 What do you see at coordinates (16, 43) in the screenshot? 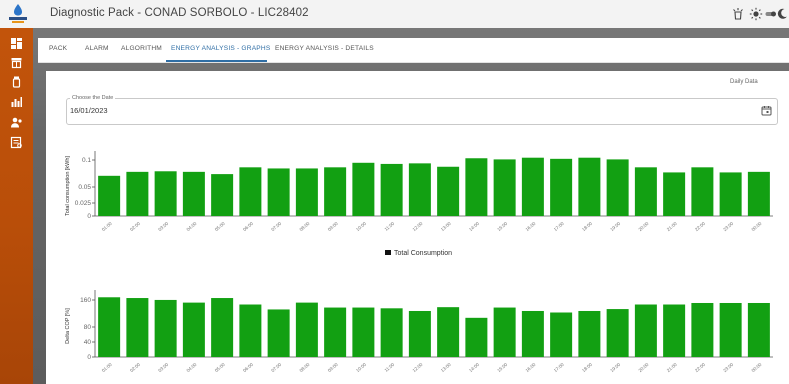
I see `dashboard-icon` at bounding box center [16, 43].